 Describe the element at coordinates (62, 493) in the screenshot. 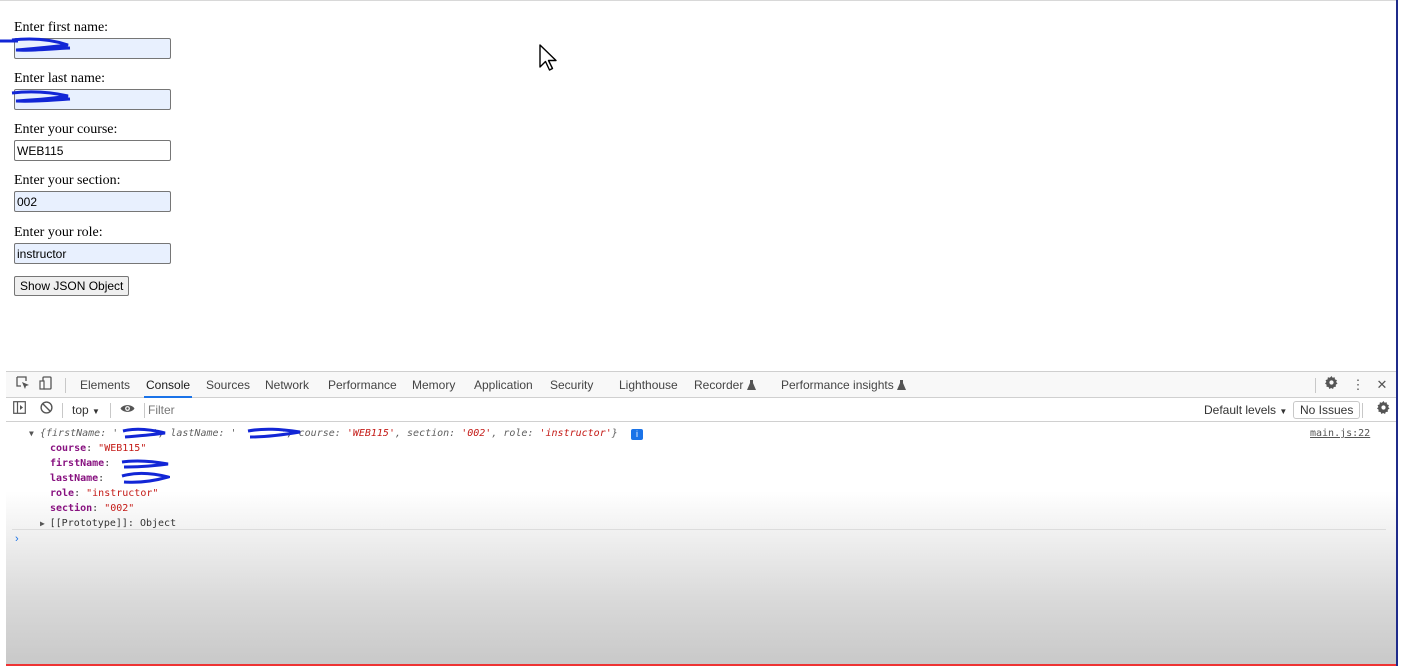

I see `property-key: role` at that location.